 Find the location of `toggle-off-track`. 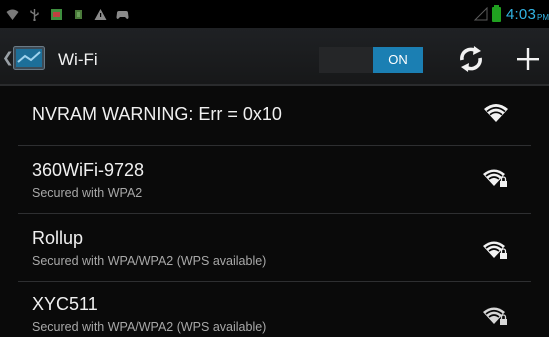

toggle-off-track is located at coordinates (346, 60).